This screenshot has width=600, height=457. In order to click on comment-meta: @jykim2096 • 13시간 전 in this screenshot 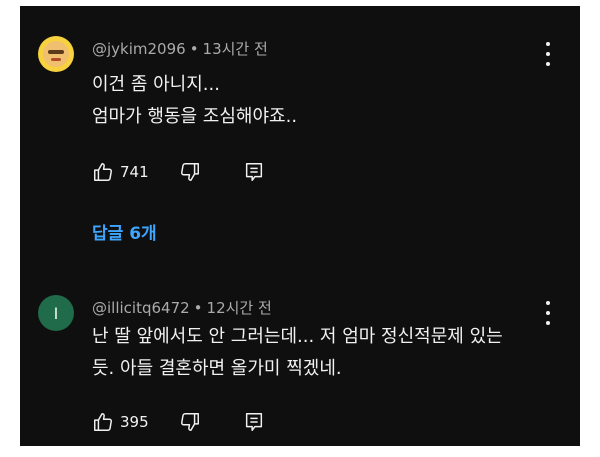, I will do `click(180, 48)`.